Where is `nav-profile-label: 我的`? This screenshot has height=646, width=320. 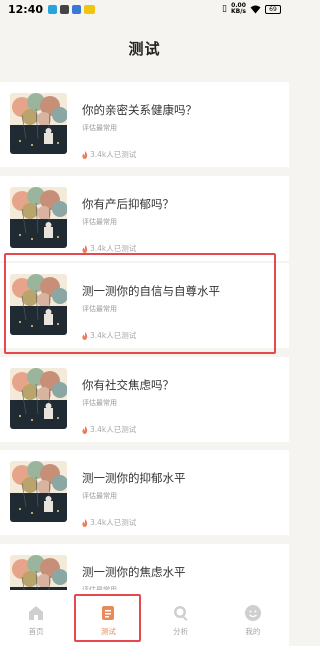 nav-profile-label: 我的 is located at coordinates (253, 631).